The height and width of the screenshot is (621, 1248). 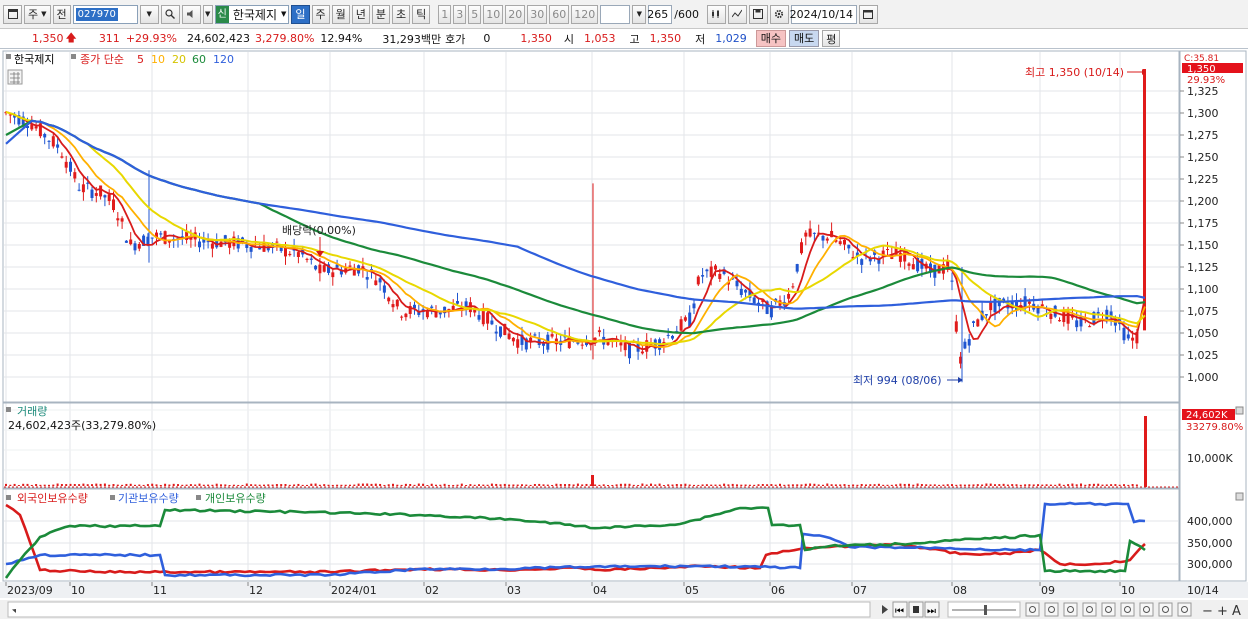 I want to click on interval-10: 10, so click(x=493, y=14).